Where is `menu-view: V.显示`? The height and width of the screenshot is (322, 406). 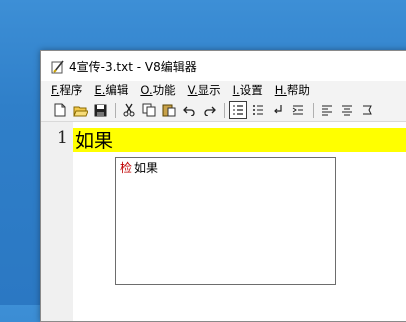 menu-view: V.显示 is located at coordinates (204, 90).